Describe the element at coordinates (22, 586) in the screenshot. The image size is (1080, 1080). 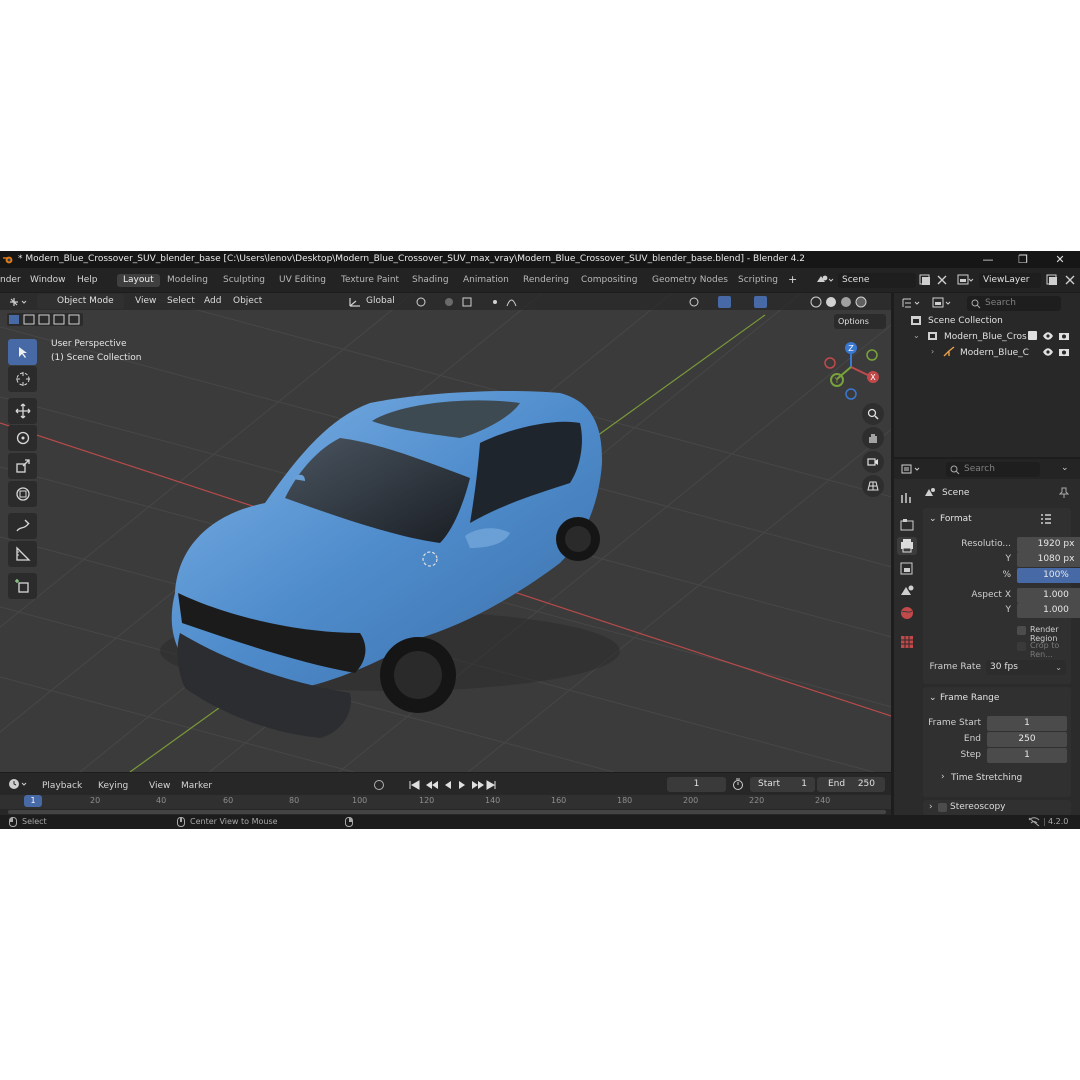
I see `tool-add-cube` at that location.